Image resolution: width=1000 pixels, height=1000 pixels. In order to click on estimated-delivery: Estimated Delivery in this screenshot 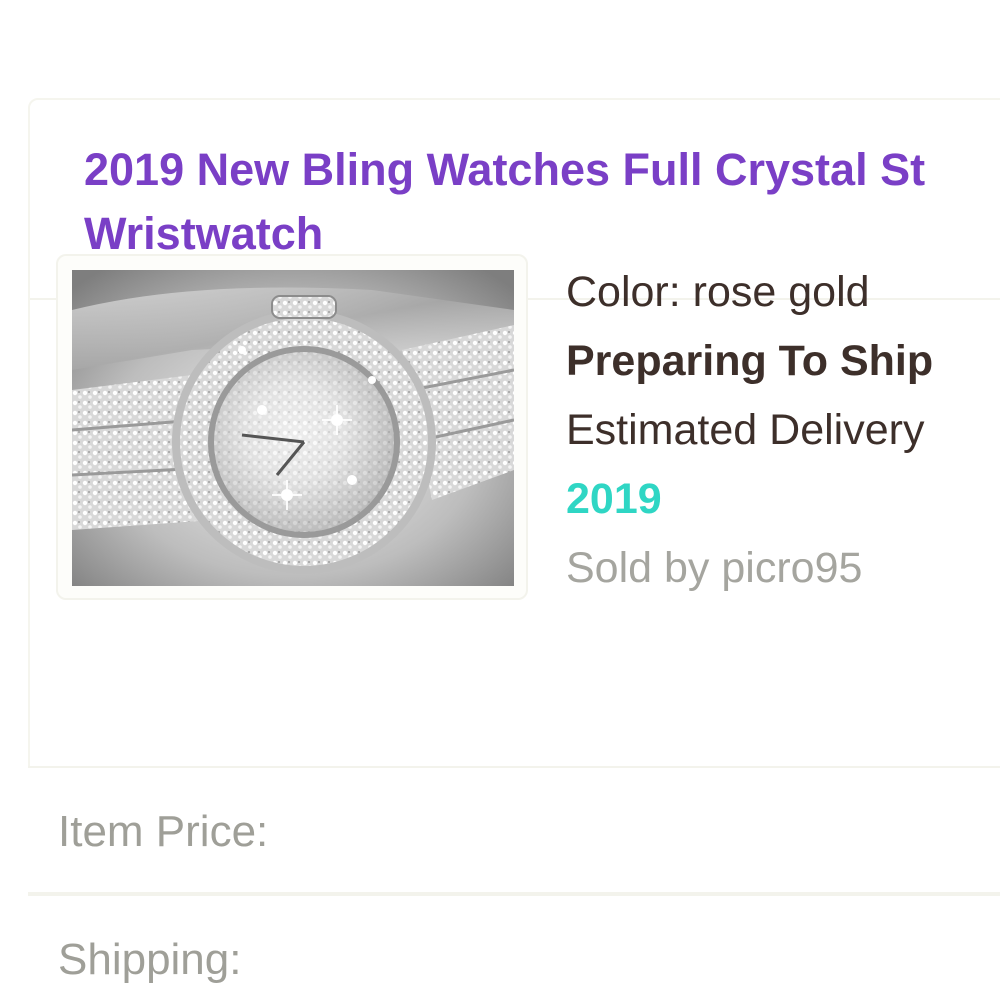, I will do `click(745, 430)`.